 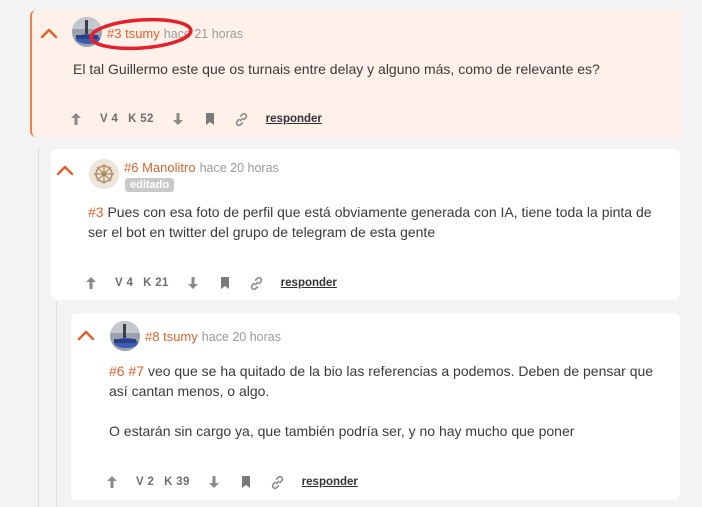 What do you see at coordinates (141, 119) in the screenshot?
I see `karma-count: K 52` at bounding box center [141, 119].